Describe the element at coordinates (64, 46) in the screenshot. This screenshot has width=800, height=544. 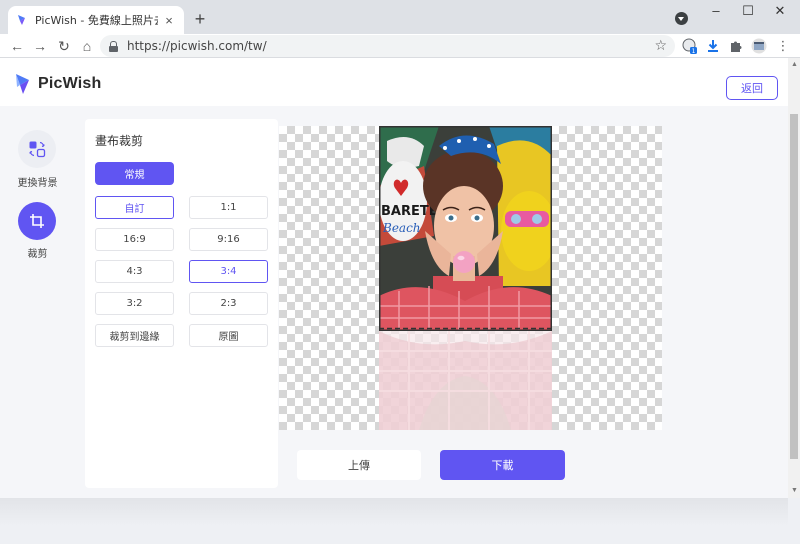
I see `reload-icon: ↻` at that location.